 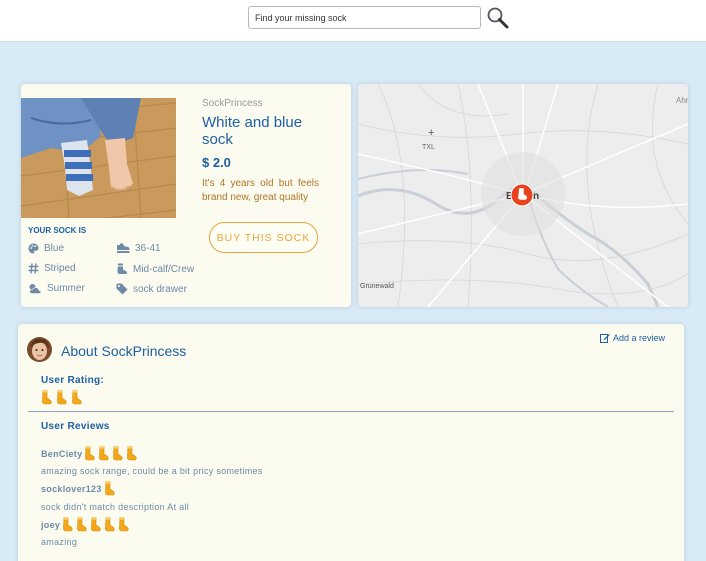 I want to click on search-input, so click(x=364, y=17).